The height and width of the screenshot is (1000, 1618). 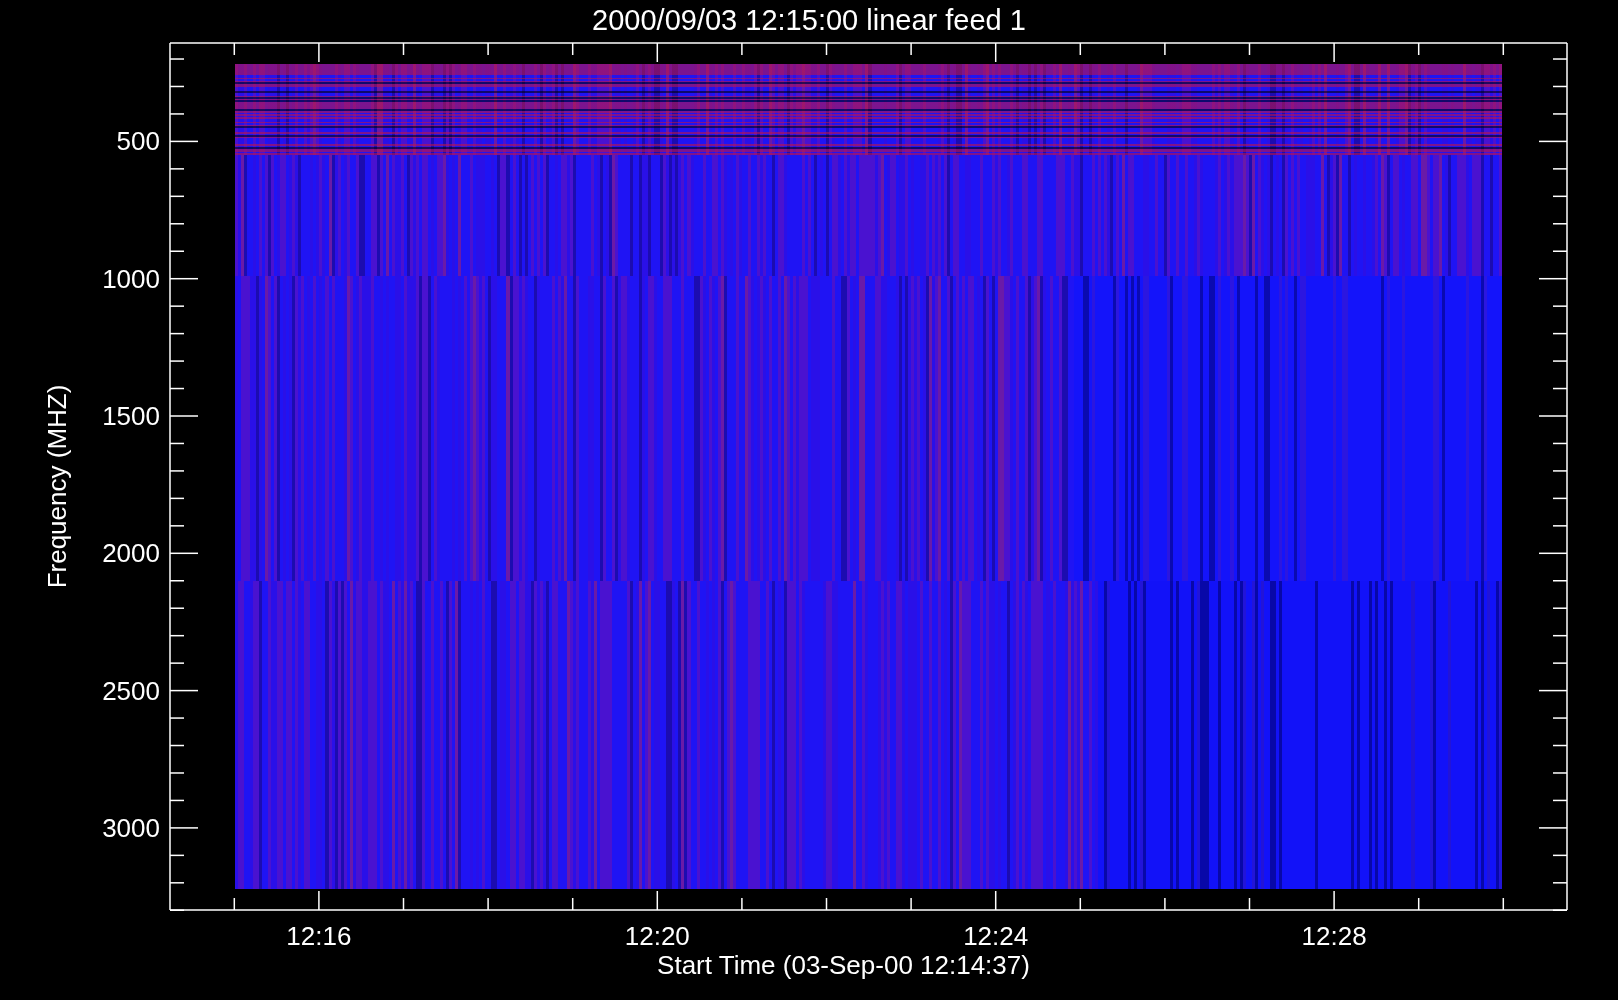 What do you see at coordinates (138, 141) in the screenshot?
I see `y-tick-label: 500` at bounding box center [138, 141].